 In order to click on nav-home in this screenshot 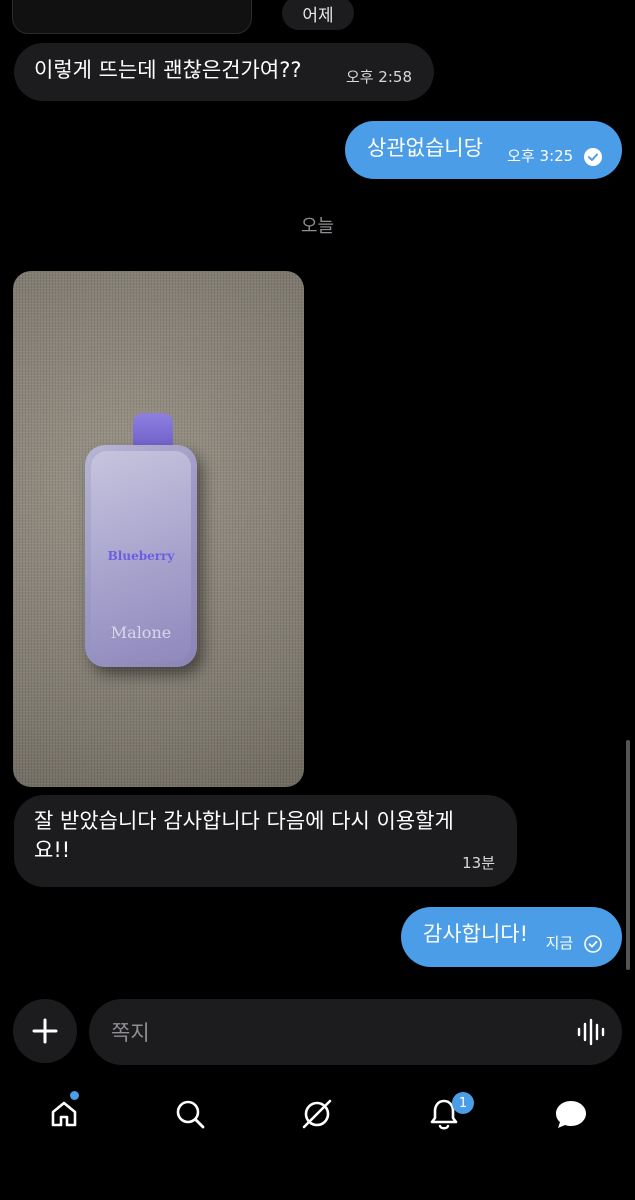, I will do `click(64, 1114)`.